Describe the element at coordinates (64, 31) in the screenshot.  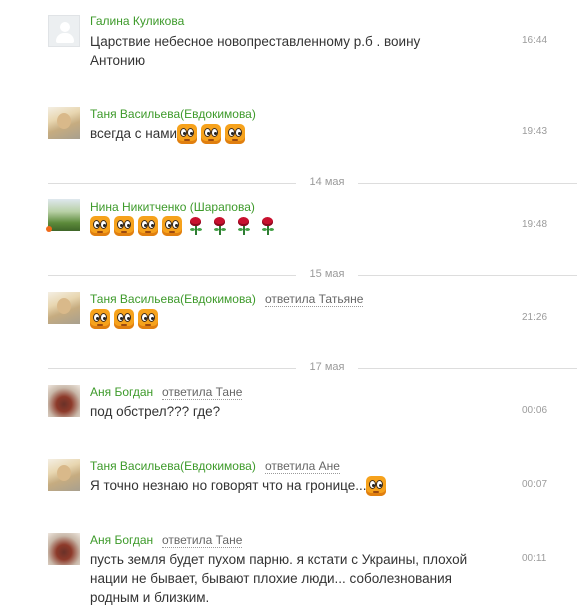
I see `default-avatar` at that location.